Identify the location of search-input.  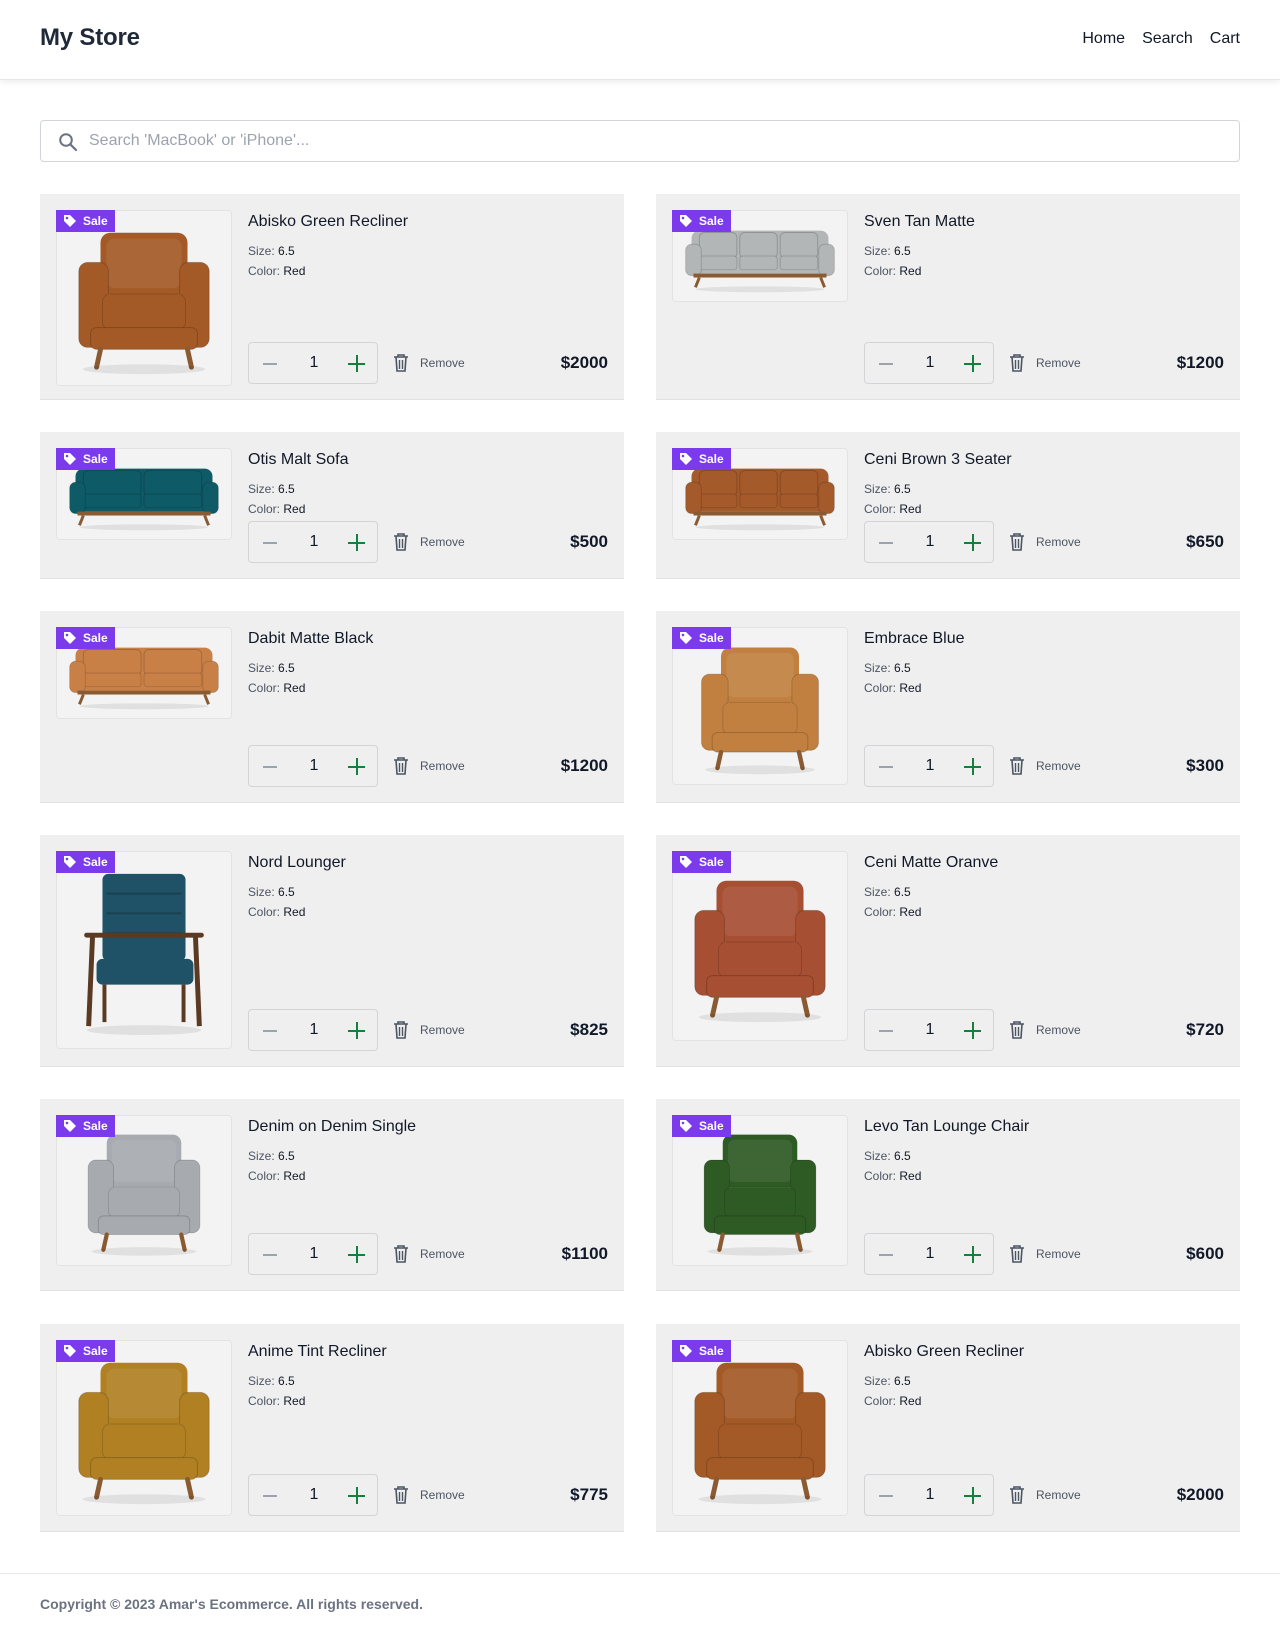
(659, 141).